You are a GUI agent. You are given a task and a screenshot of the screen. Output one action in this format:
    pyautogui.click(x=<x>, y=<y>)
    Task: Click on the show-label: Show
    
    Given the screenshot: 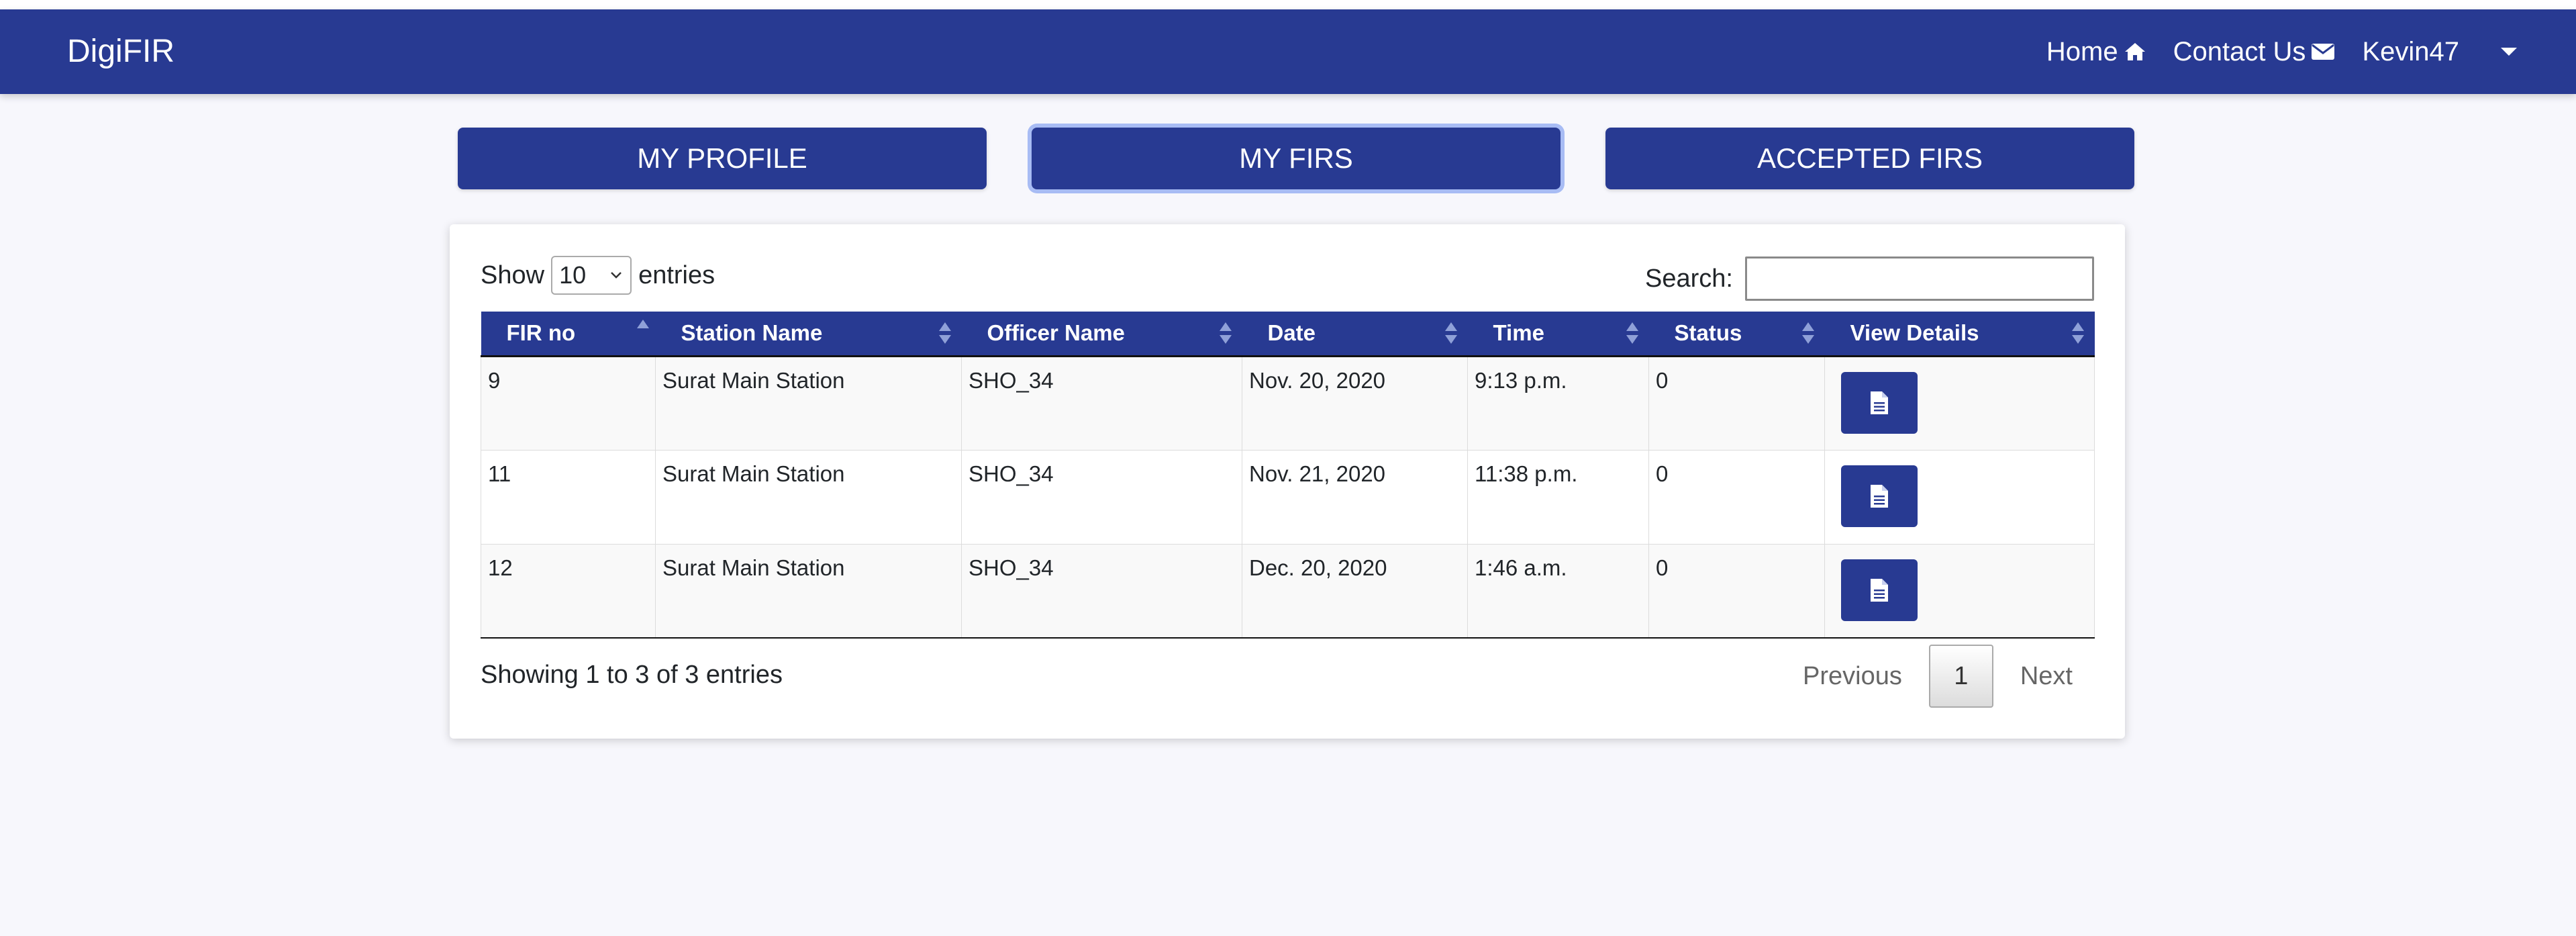 What is the action you would take?
    pyautogui.click(x=513, y=275)
    